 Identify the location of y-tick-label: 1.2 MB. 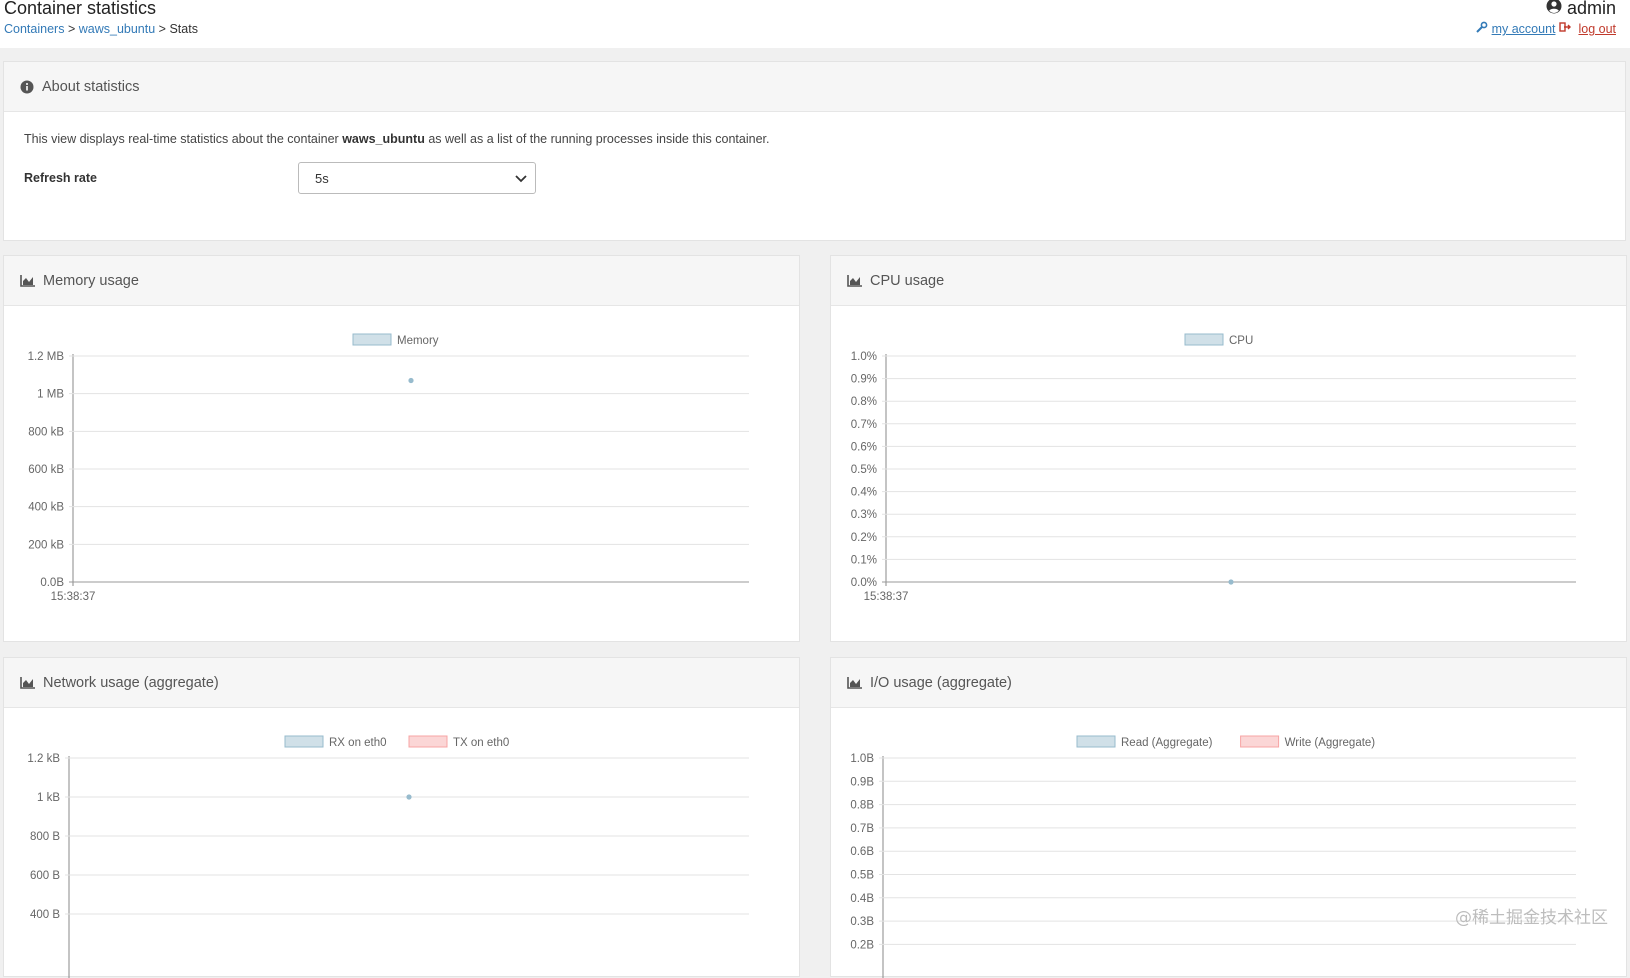
(46, 357).